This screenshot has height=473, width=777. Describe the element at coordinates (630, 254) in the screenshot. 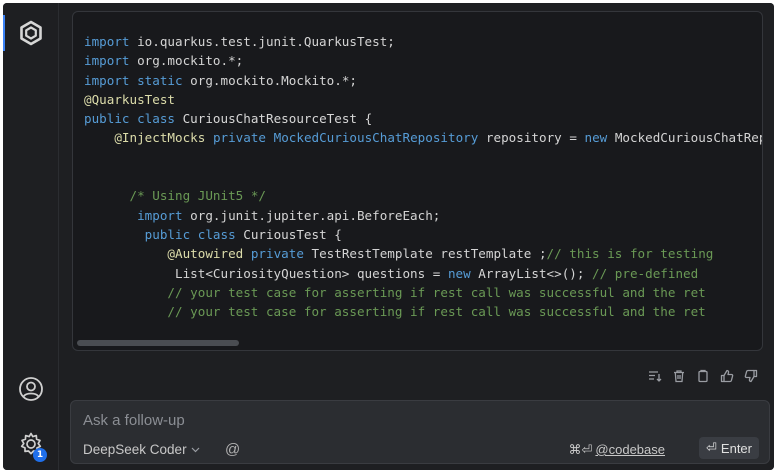

I see `code-token: // this is for testing` at that location.